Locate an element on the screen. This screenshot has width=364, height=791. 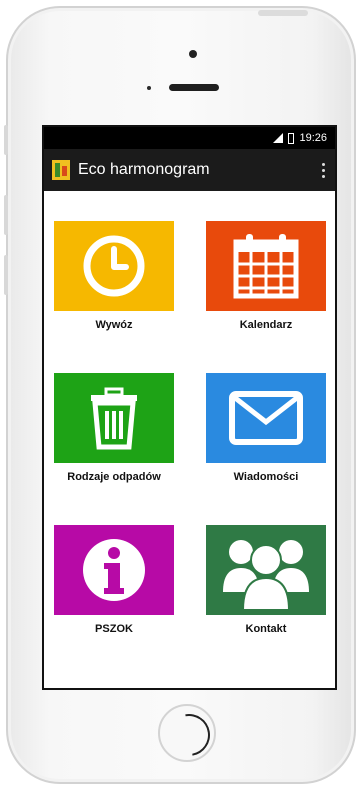
app-title: Eco harmonogram is located at coordinates (144, 169).